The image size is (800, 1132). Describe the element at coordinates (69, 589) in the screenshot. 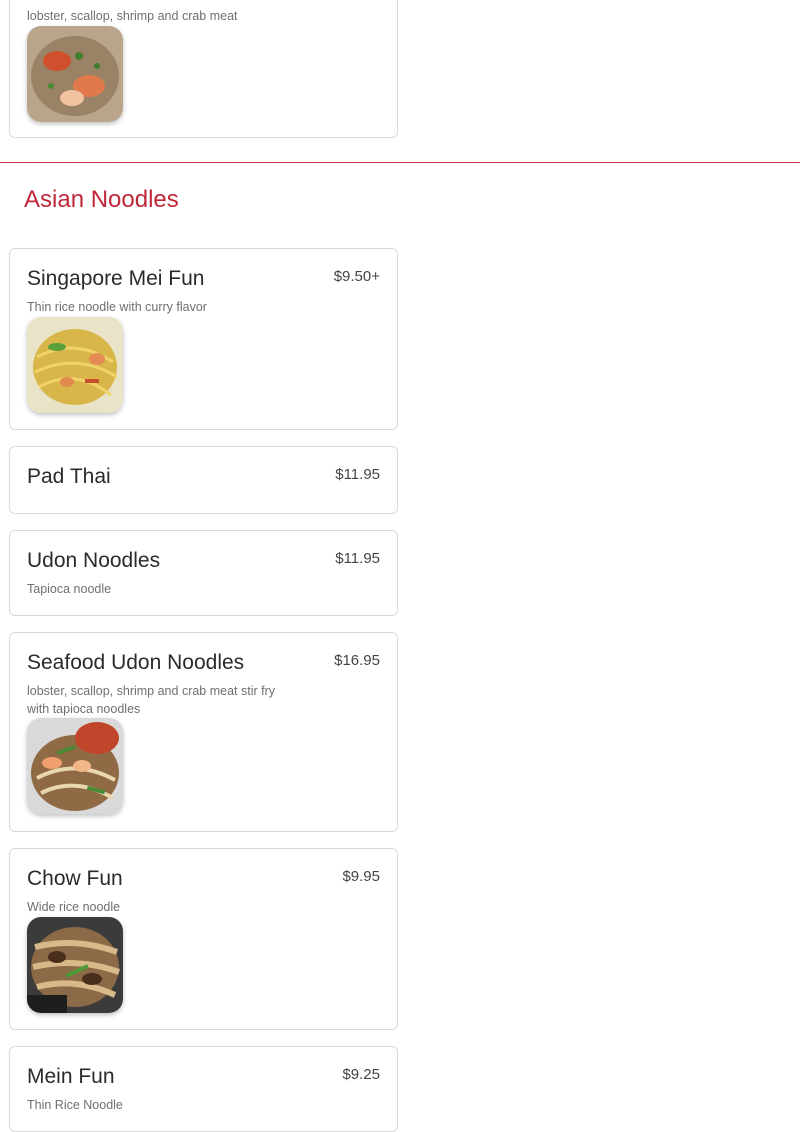

I see `item-description: Tapioca noodle` at that location.